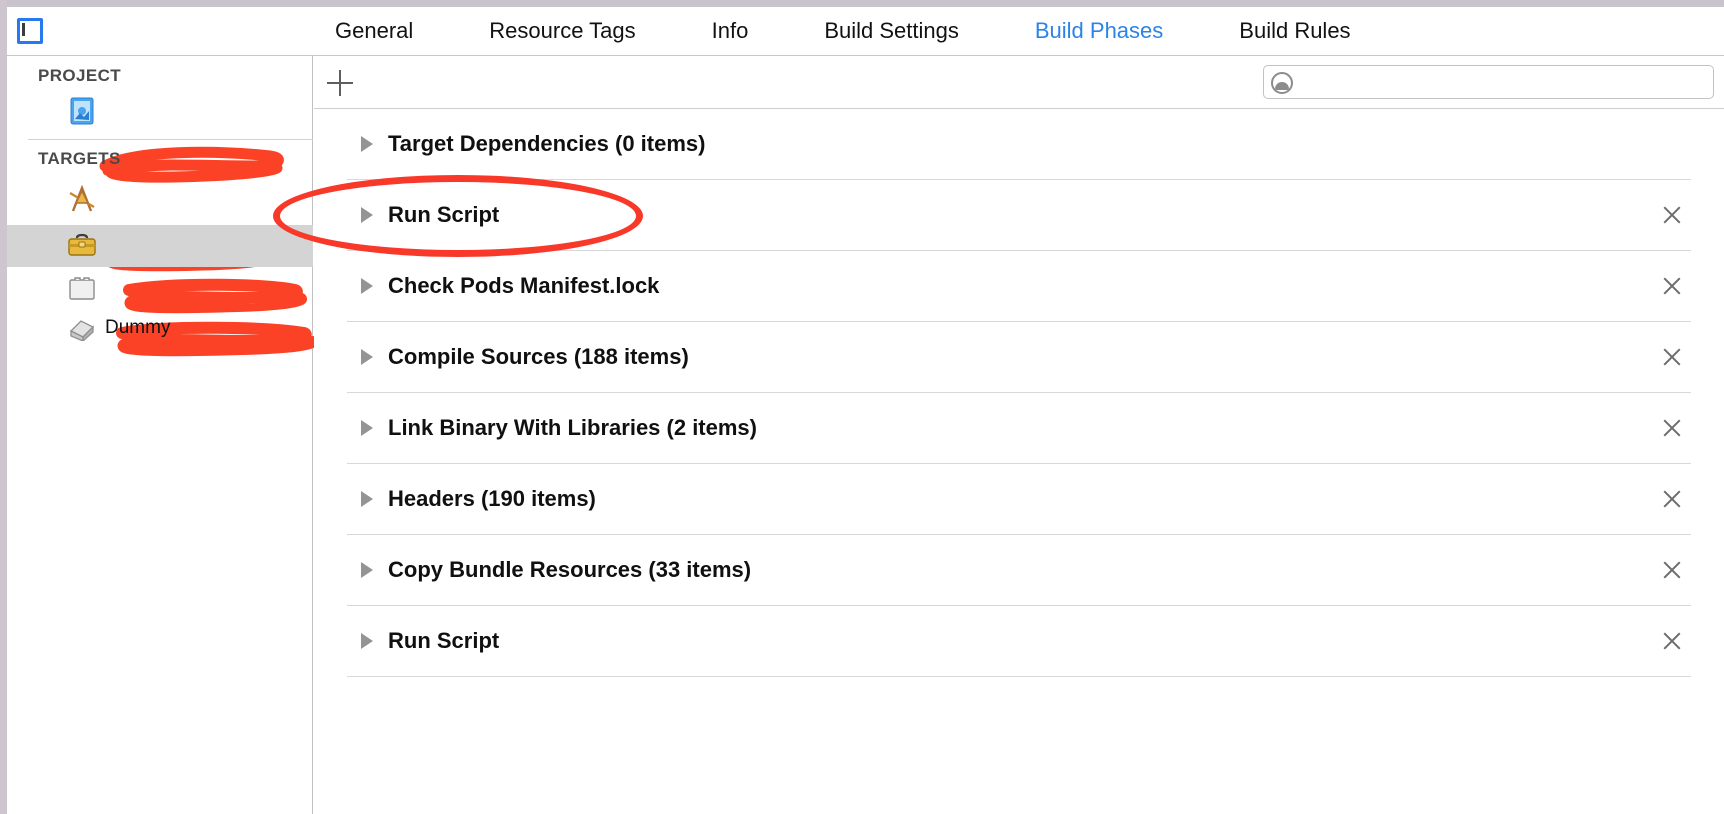 The image size is (1724, 814). Describe the element at coordinates (1504, 82) in the screenshot. I see `search-input` at that location.